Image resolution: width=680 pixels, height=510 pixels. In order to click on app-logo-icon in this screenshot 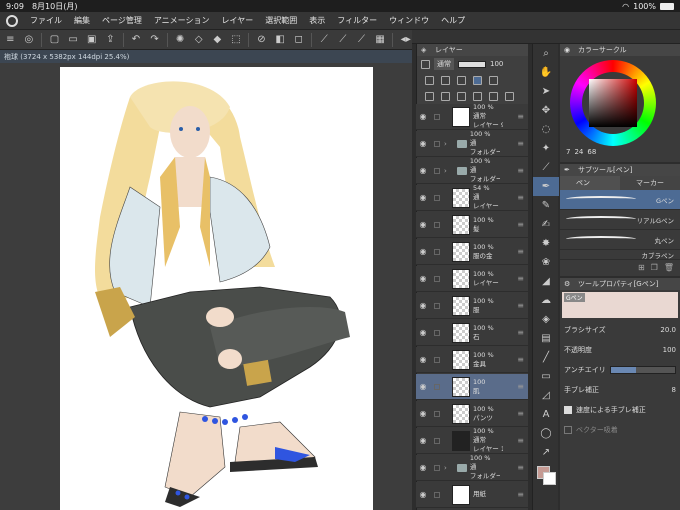, I will do `click(12, 20)`.